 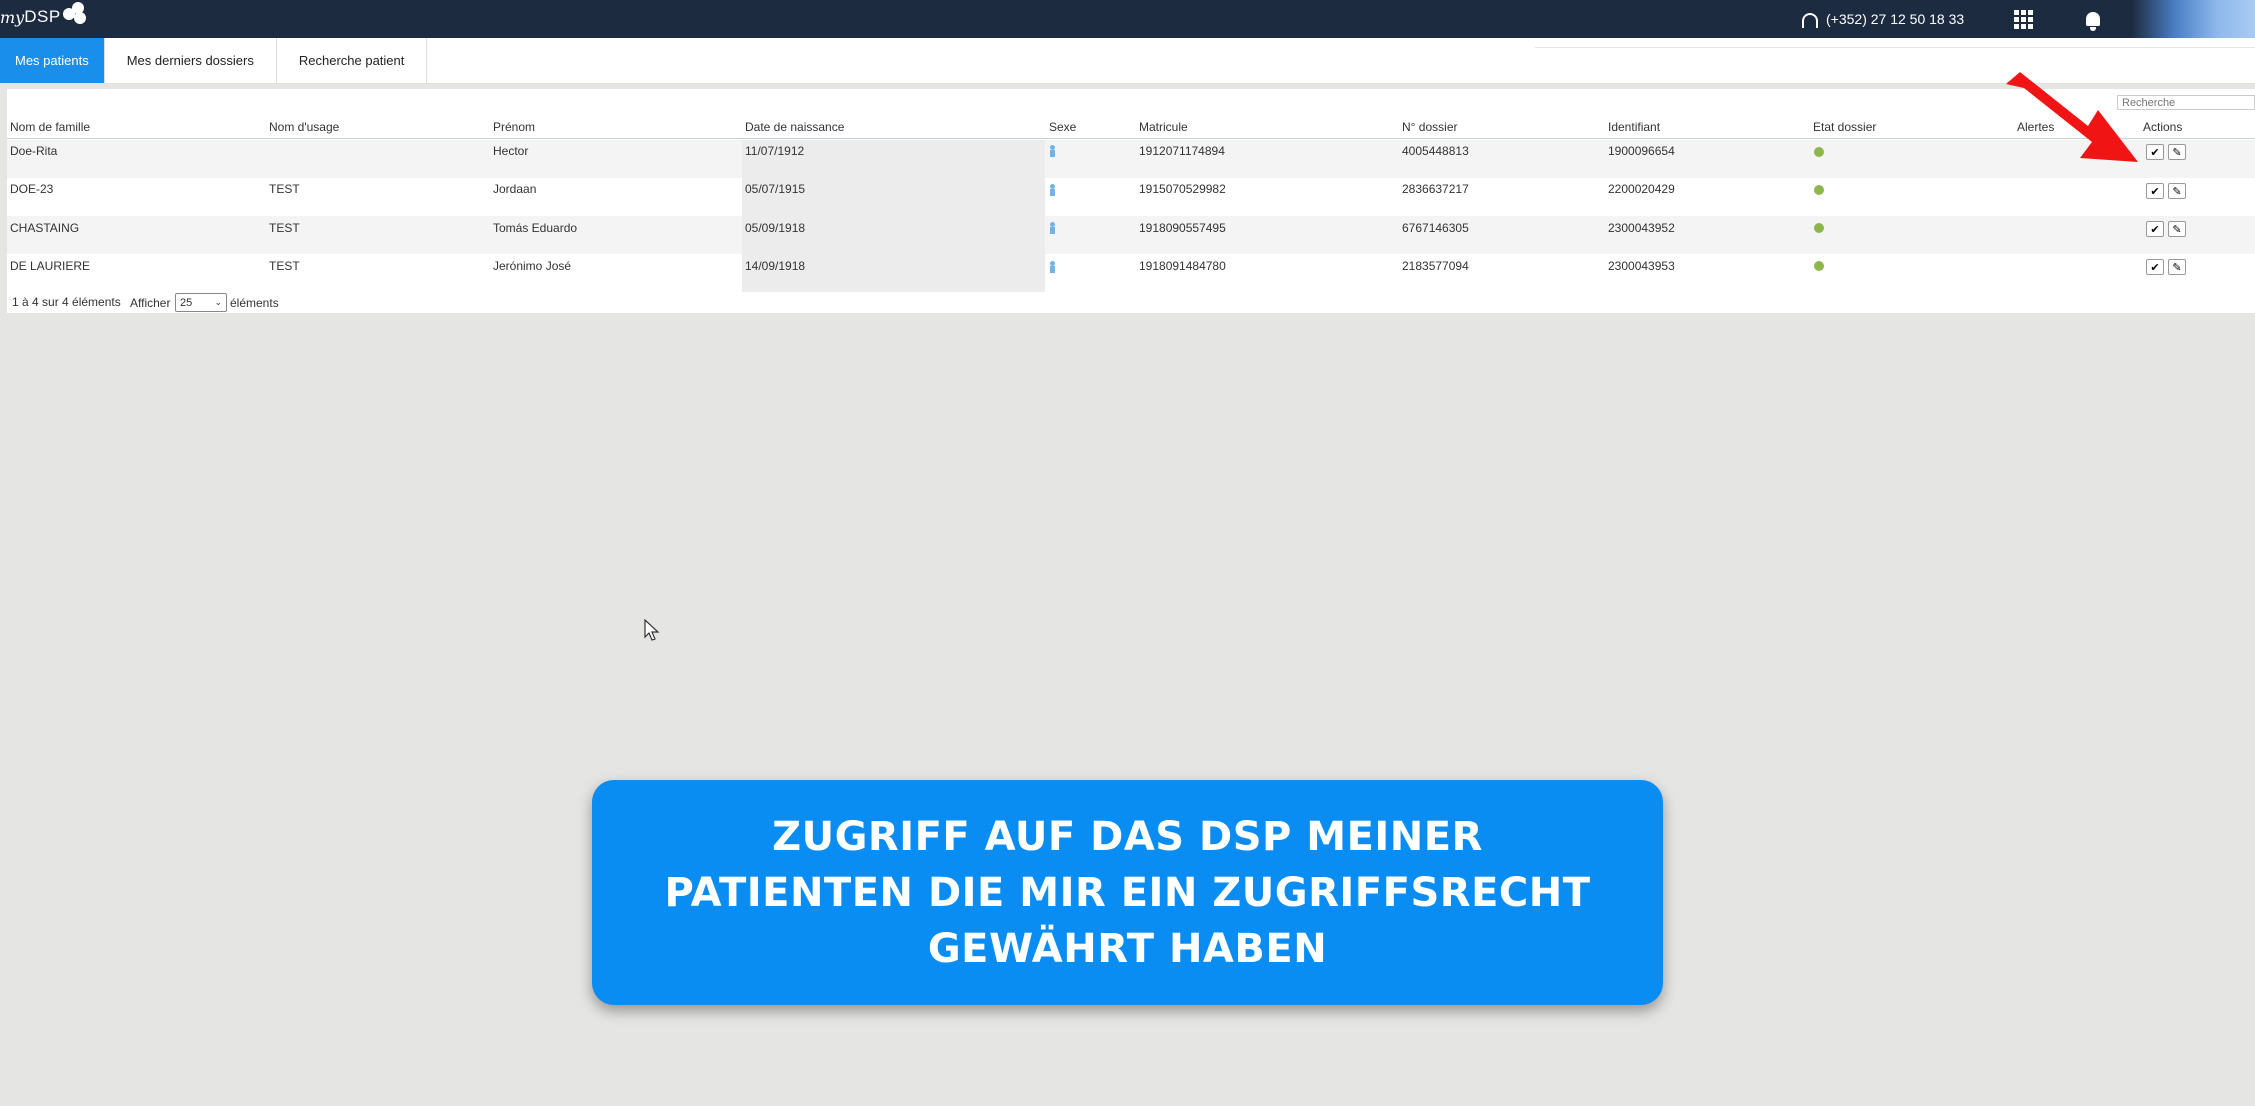 I want to click on cell-n-dossier: 4005448813, so click(x=1435, y=151).